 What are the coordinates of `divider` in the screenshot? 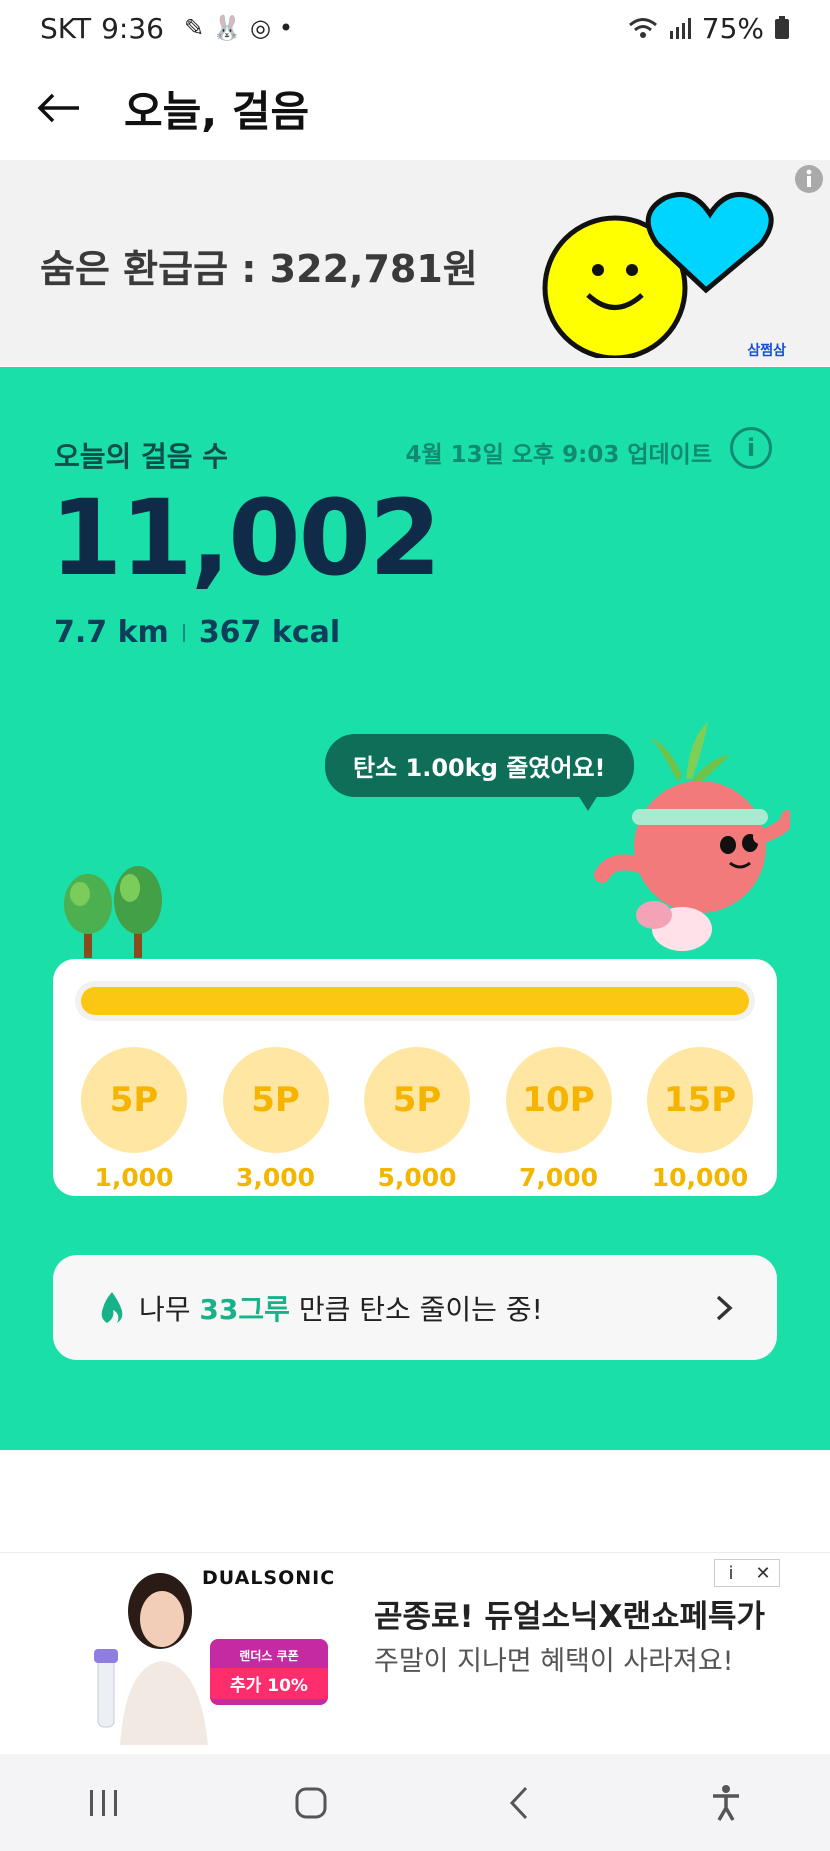 It's located at (183, 632).